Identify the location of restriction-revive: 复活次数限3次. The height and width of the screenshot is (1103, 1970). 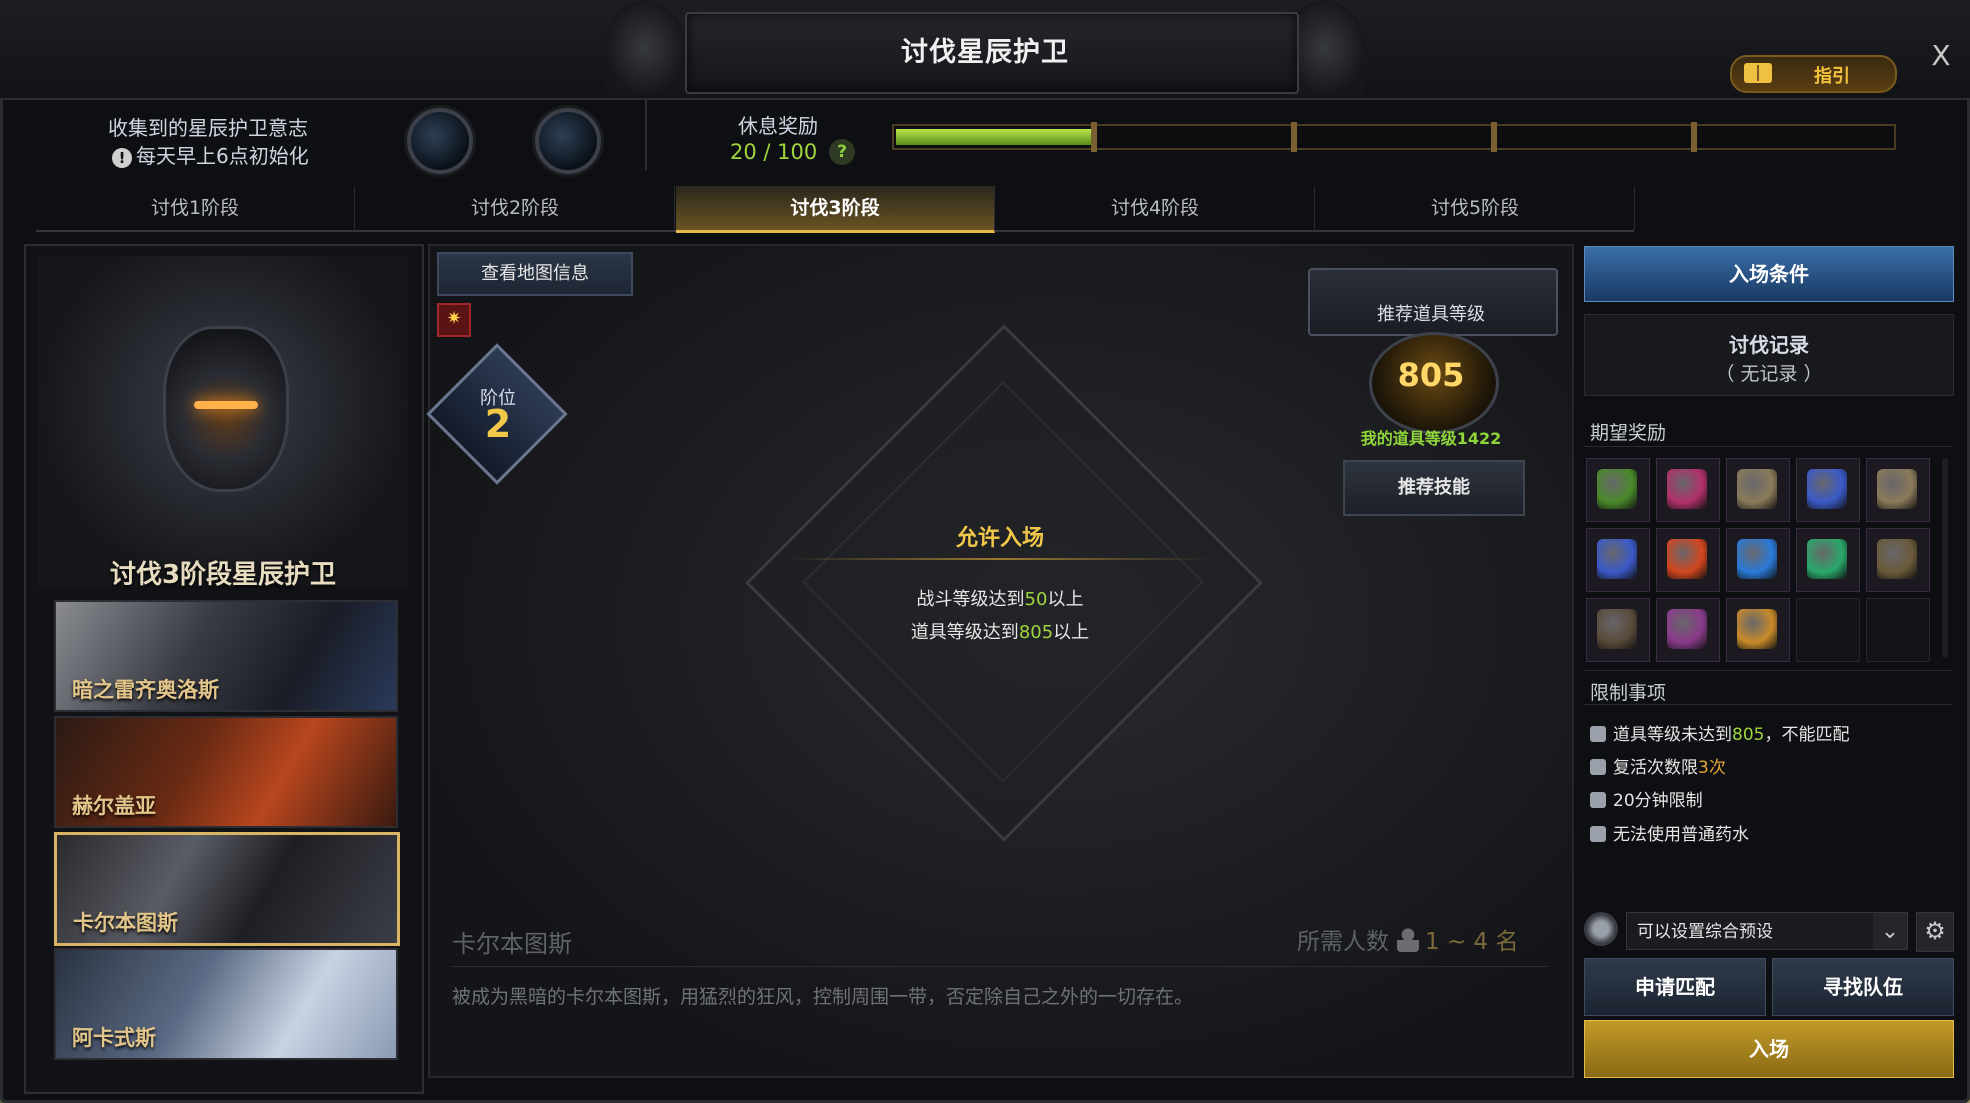
(1658, 765).